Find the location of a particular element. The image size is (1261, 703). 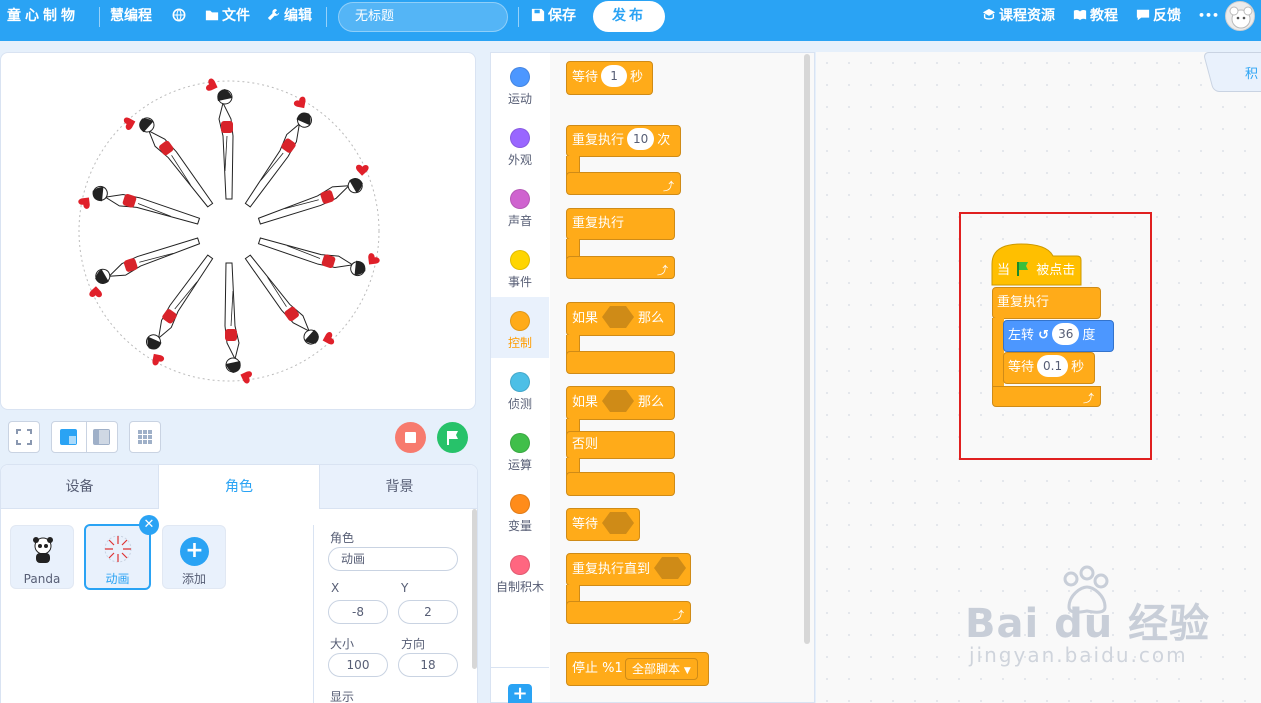

fullscreen-icon is located at coordinates (24, 437).